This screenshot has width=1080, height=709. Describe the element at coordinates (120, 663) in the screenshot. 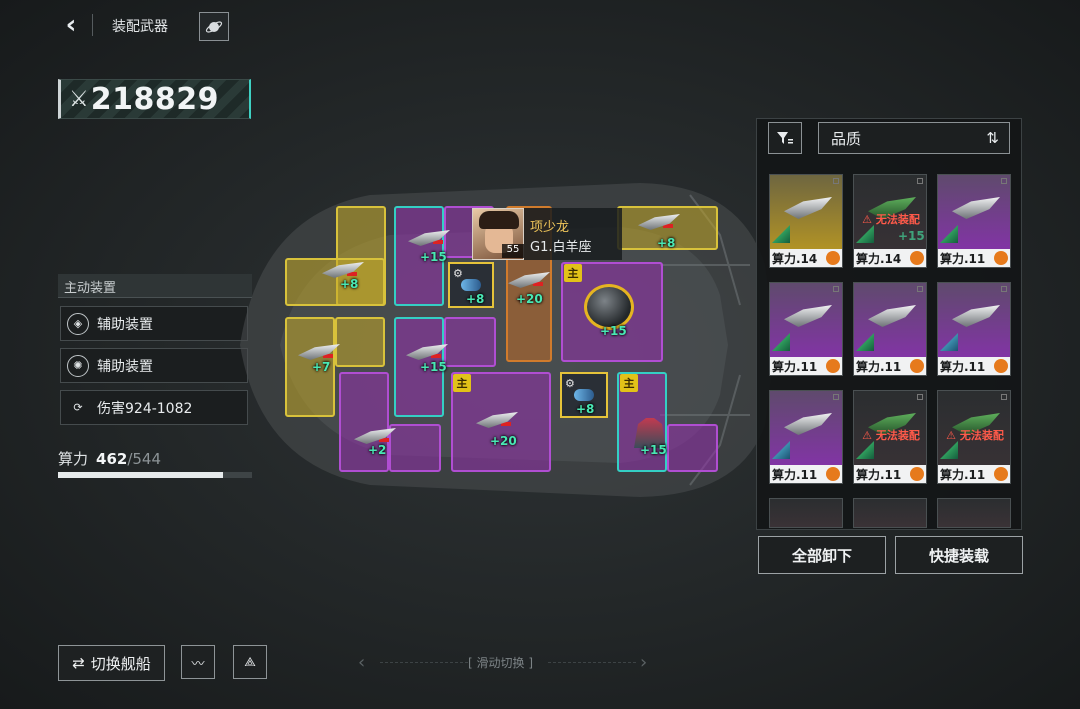

I see `switch-ship-label: 切换舰船` at that location.